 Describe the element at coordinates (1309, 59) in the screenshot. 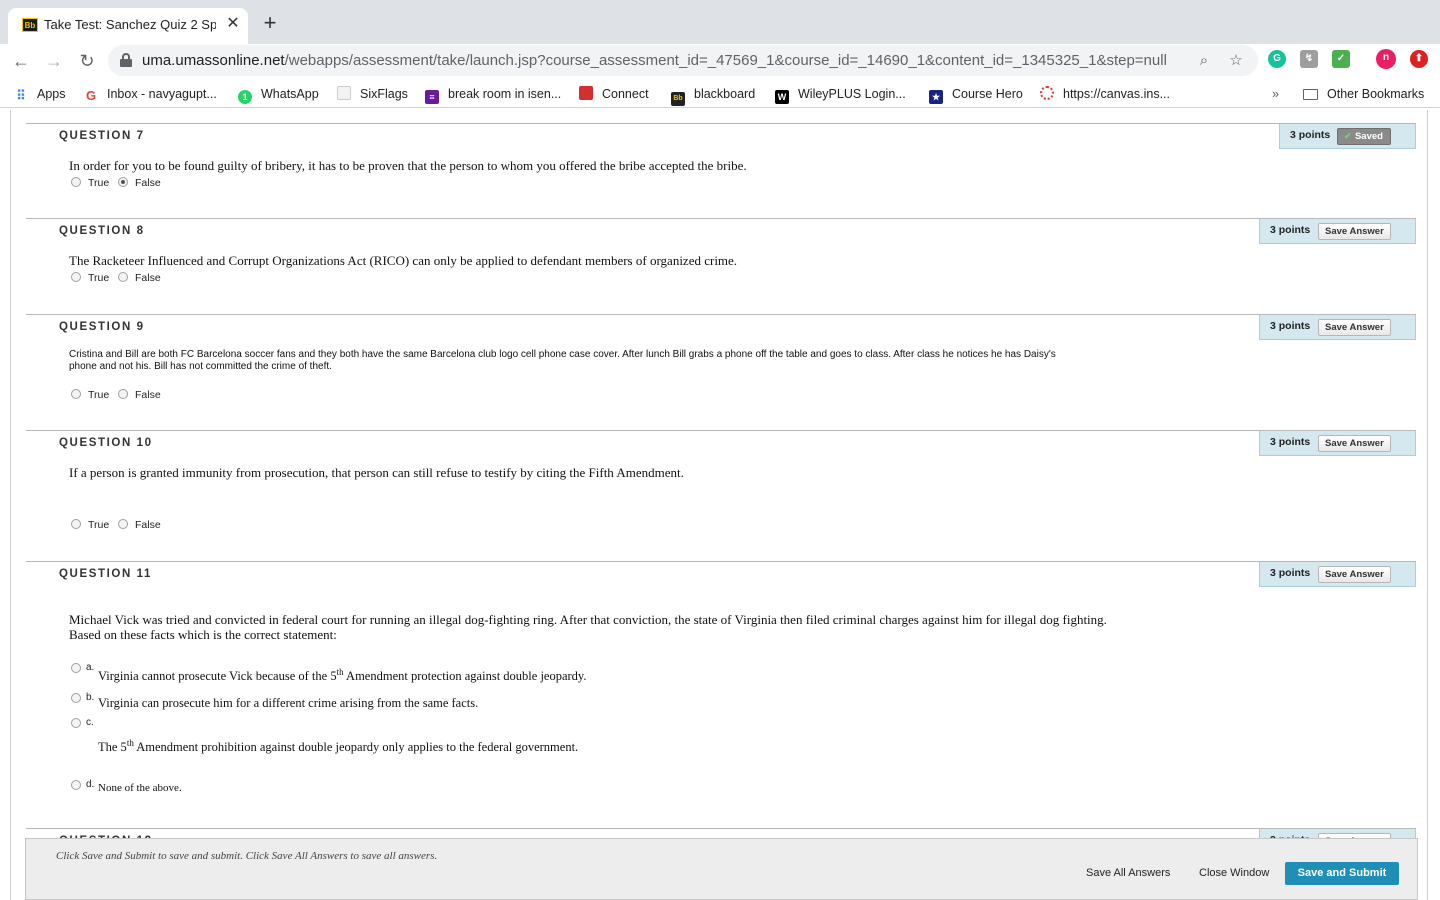

I see `extension-icon: ↯` at that location.